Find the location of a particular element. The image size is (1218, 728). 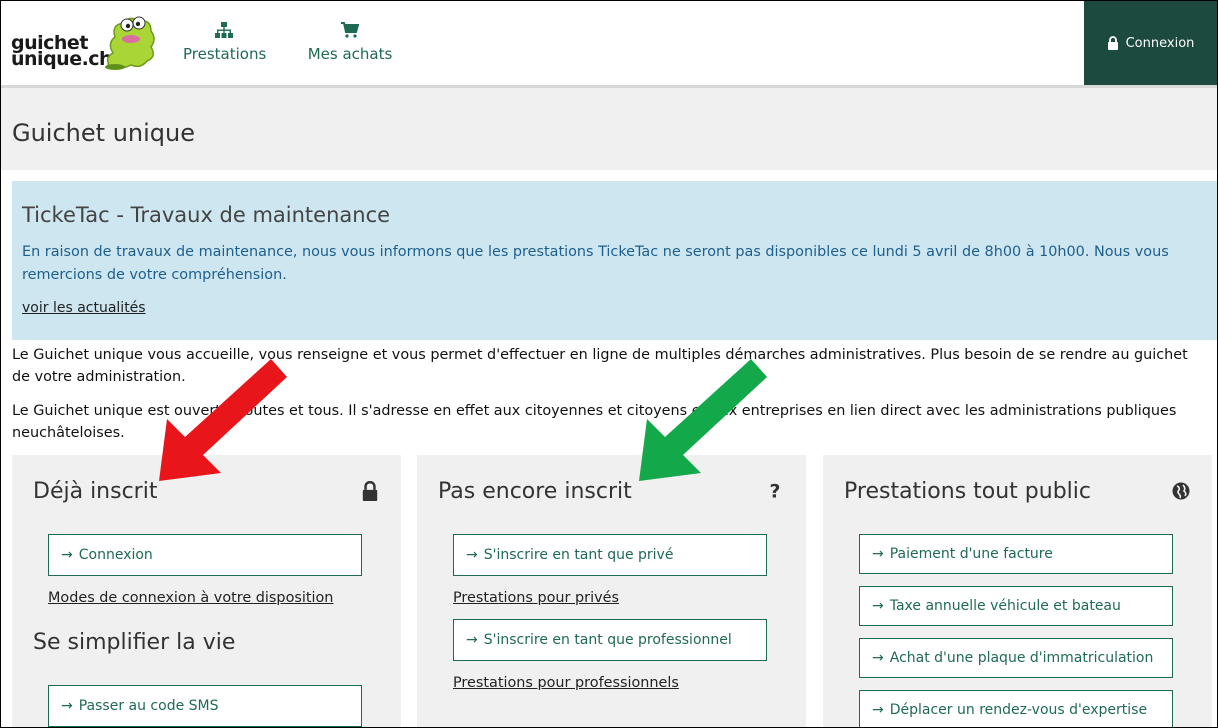

title-band: Guichet unique is located at coordinates (609, 129).